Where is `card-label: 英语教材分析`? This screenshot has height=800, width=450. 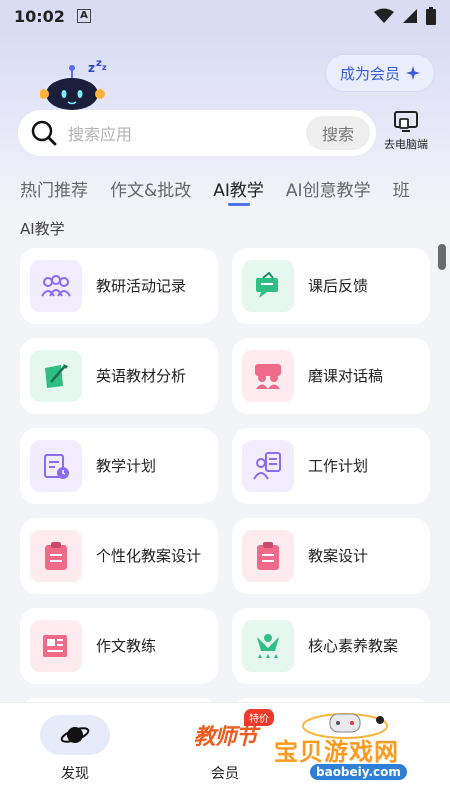 card-label: 英语教材分析 is located at coordinates (141, 376).